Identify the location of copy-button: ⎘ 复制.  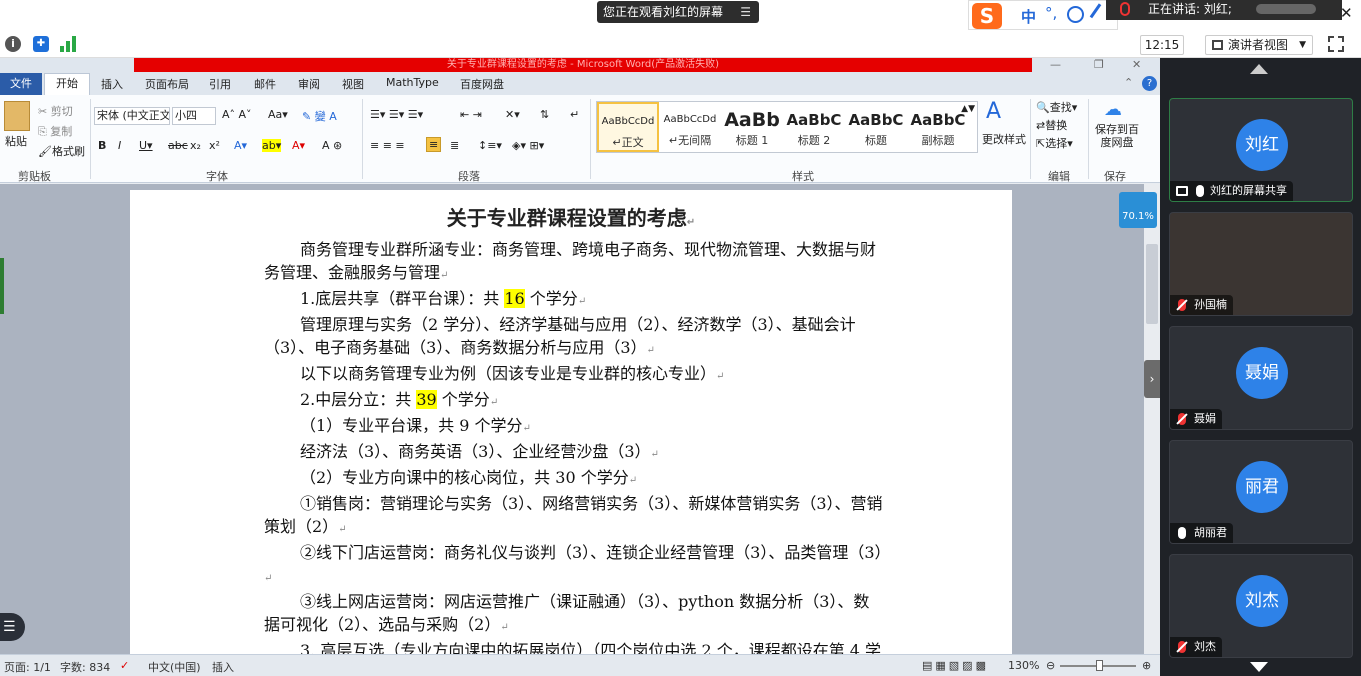
(55, 131).